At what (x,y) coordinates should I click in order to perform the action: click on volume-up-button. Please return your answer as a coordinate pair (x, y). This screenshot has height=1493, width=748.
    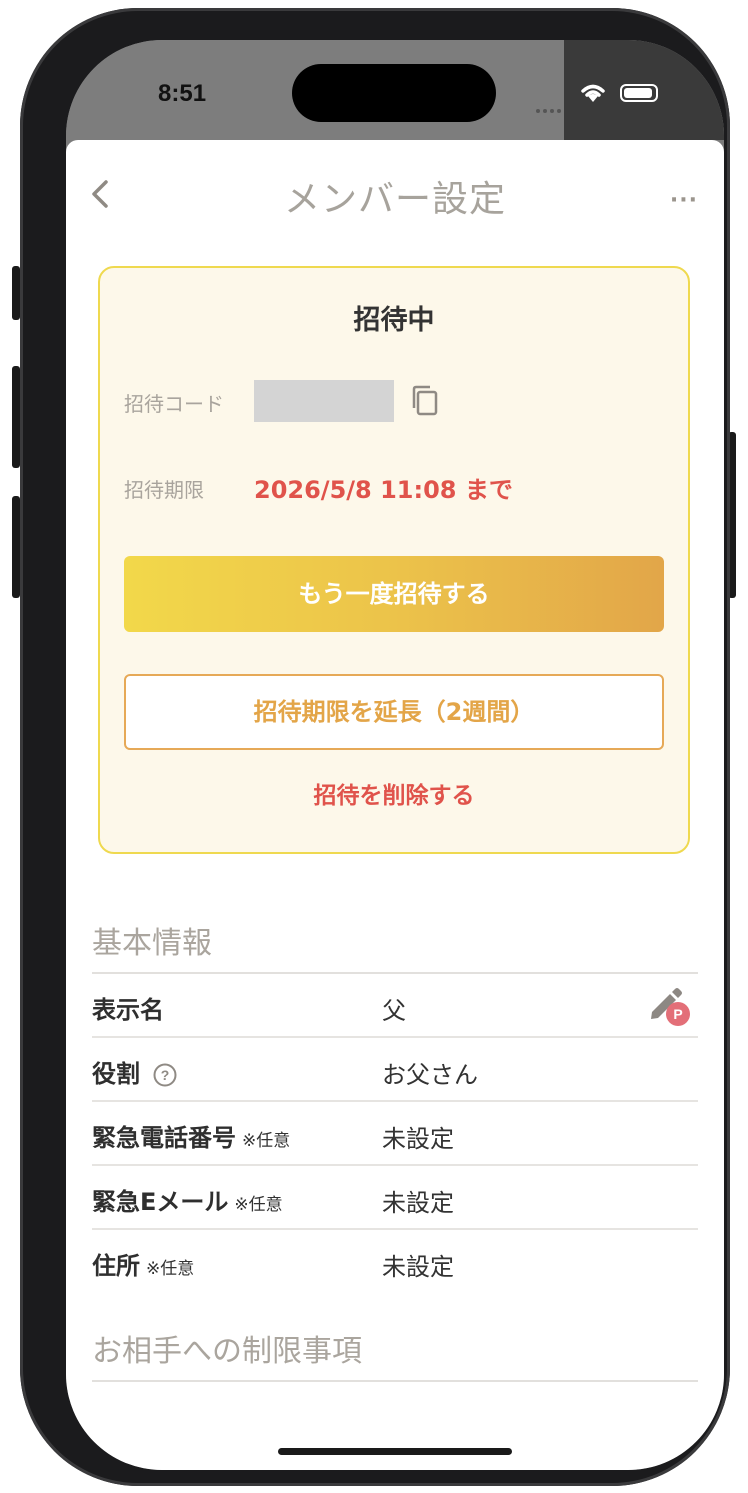
    Looking at the image, I should click on (16, 417).